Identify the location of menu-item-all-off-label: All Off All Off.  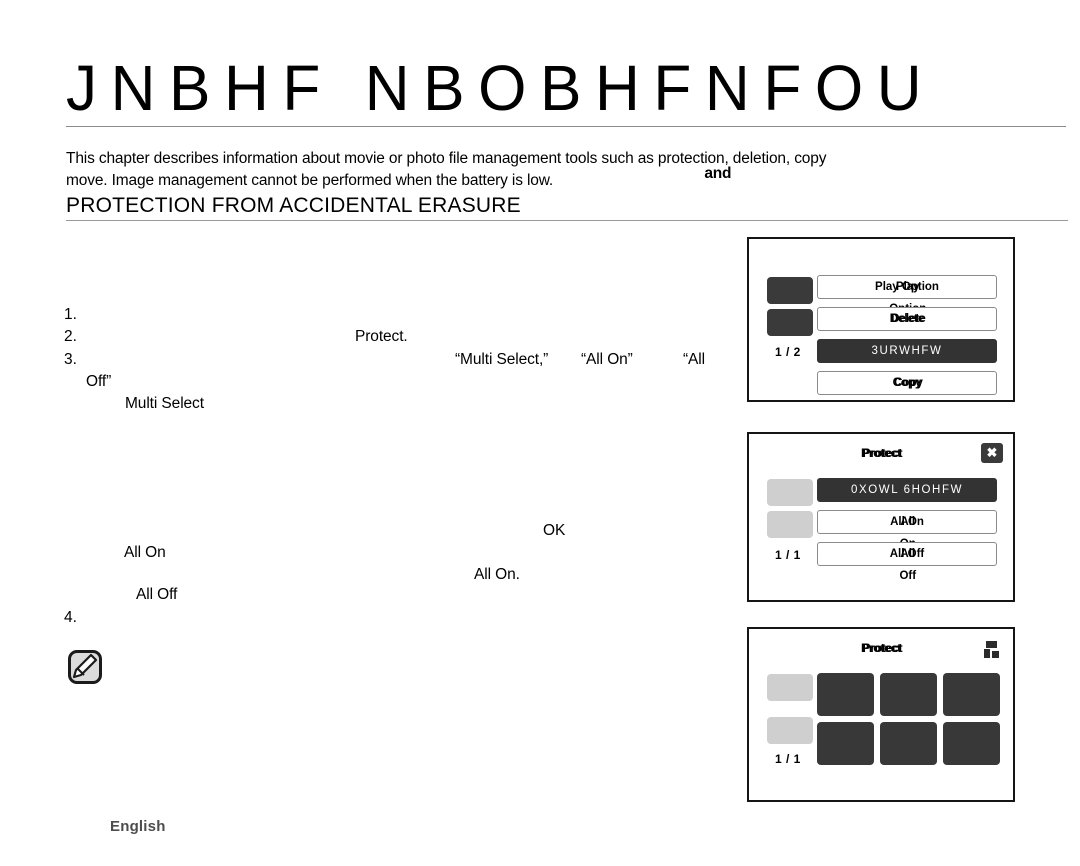
(907, 565).